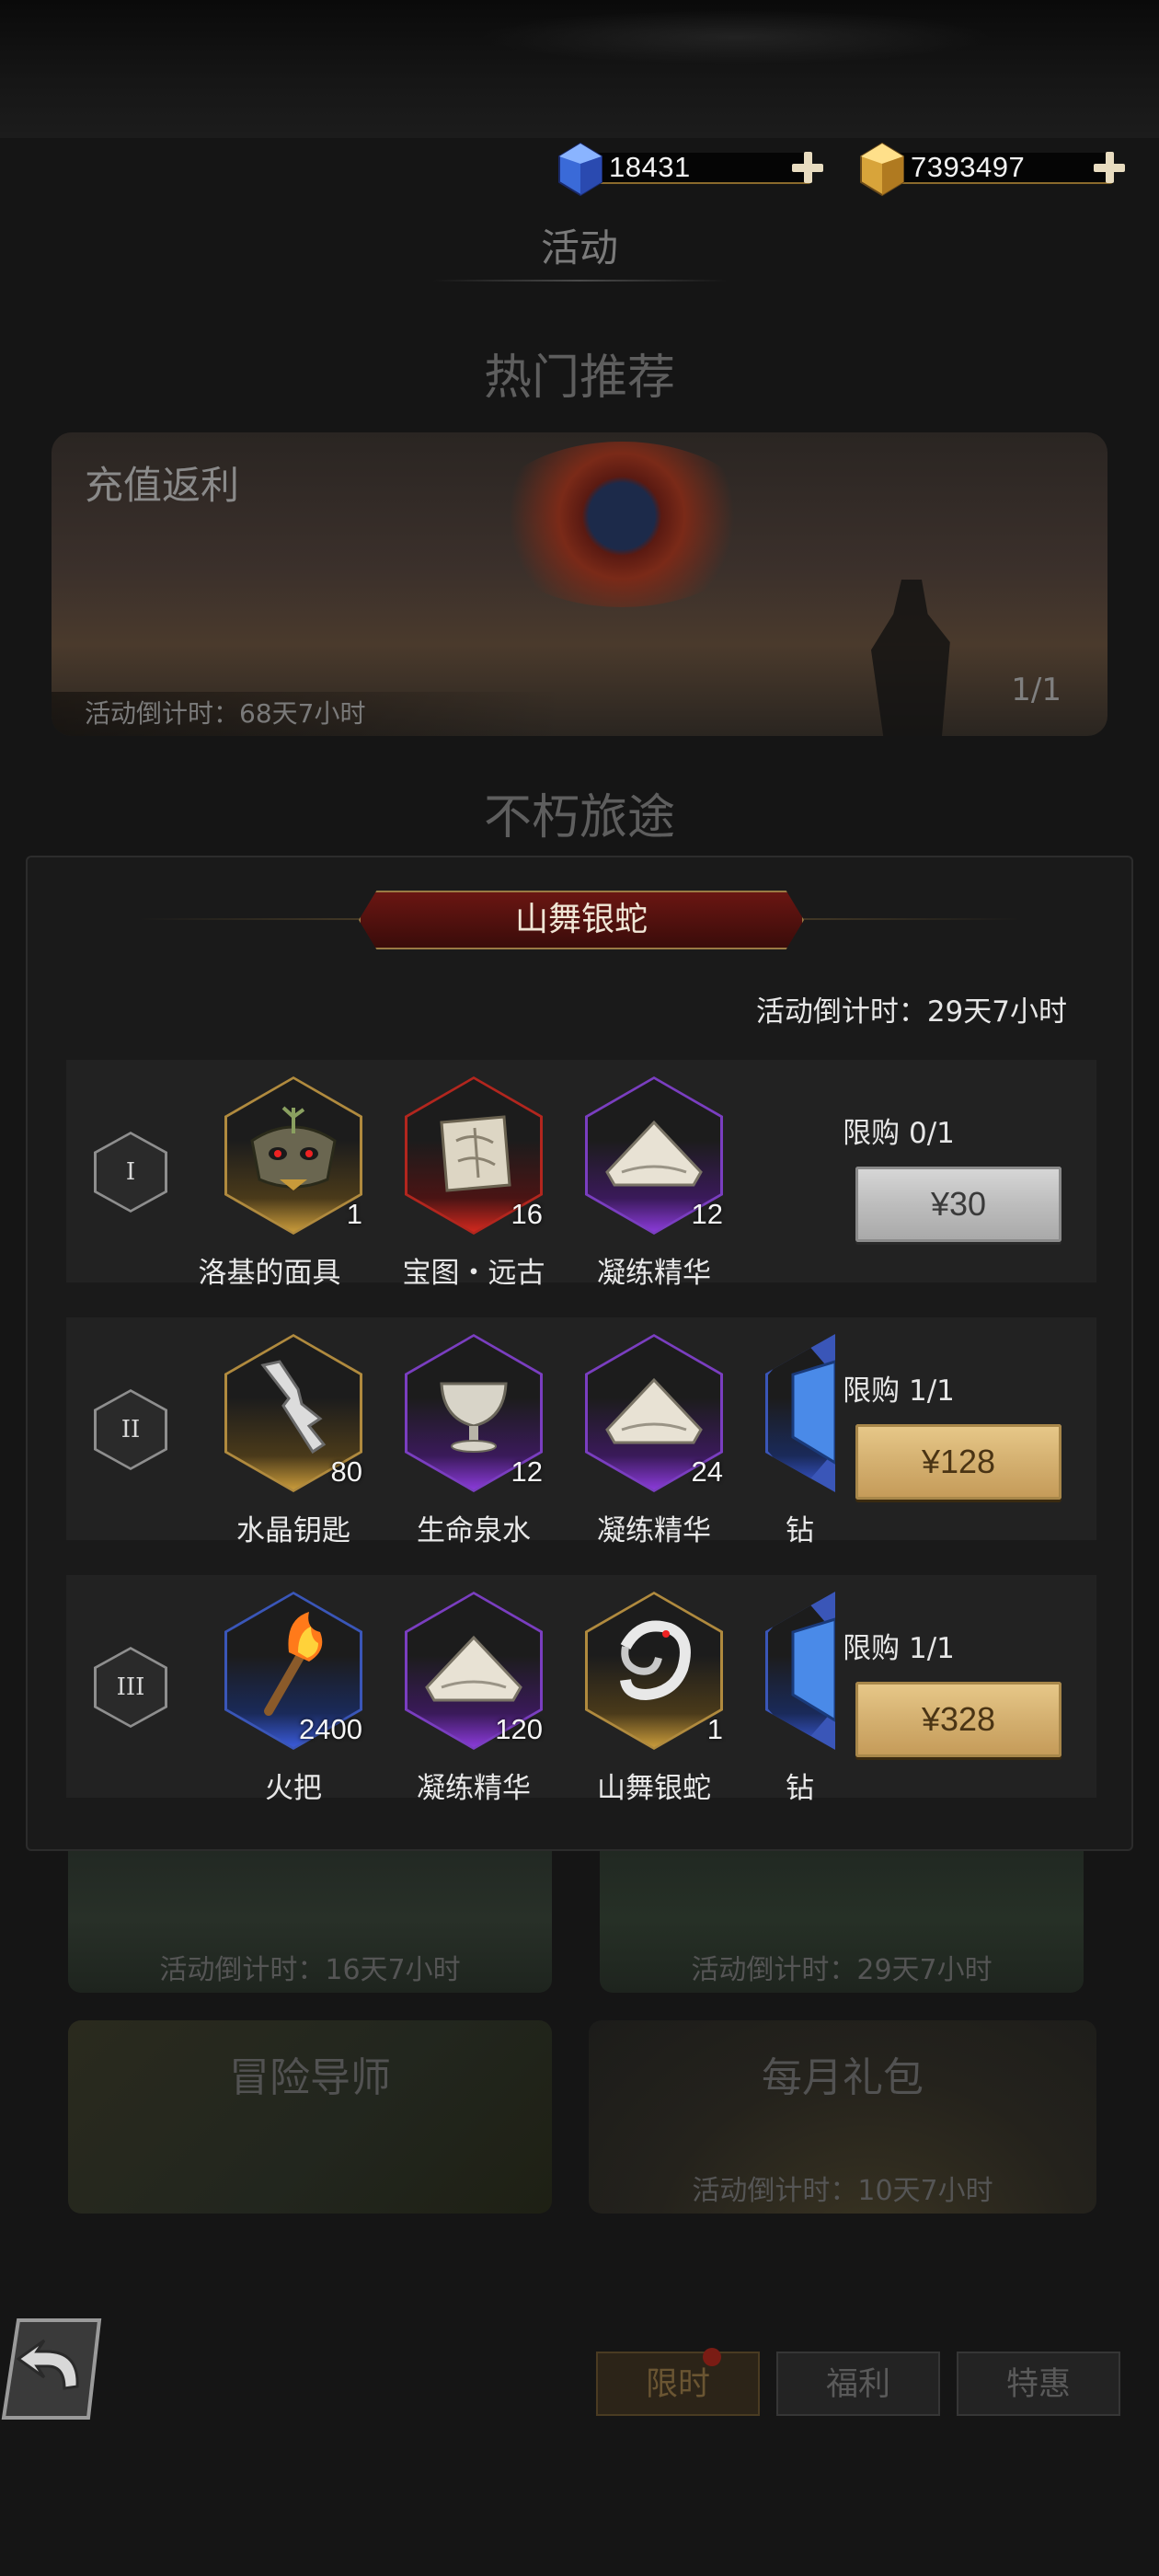 The image size is (1159, 2576). What do you see at coordinates (579, 817) in the screenshot?
I see `section-immortal: 不朽旅途` at bounding box center [579, 817].